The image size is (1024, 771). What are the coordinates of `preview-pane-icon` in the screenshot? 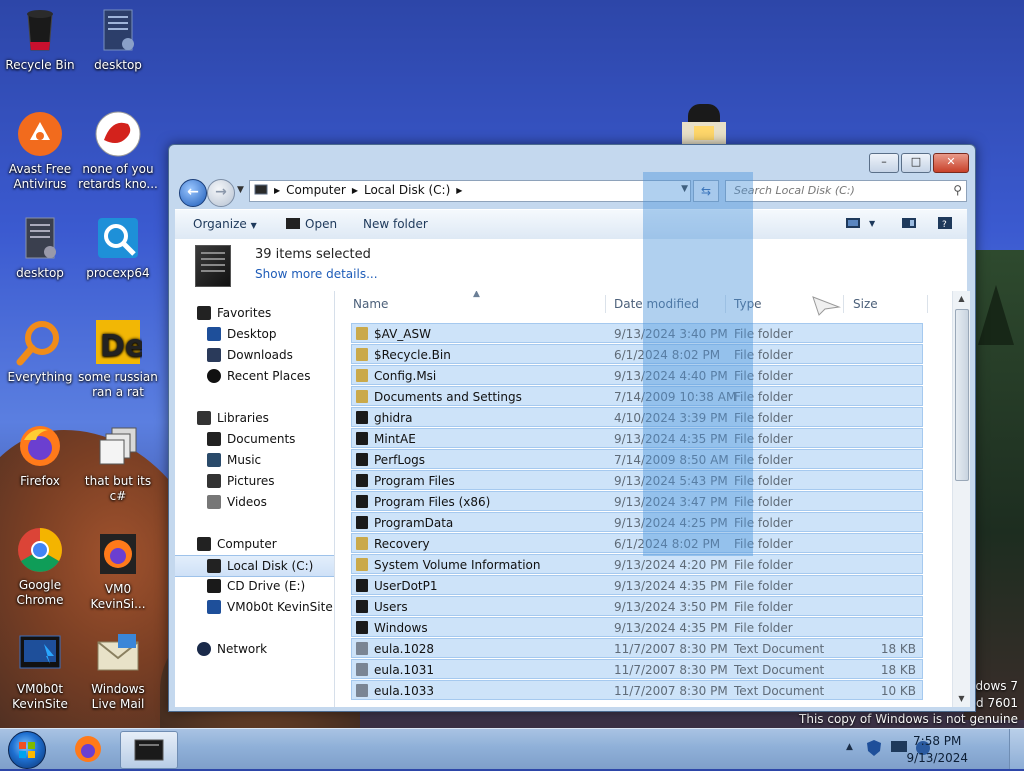 It's located at (909, 223).